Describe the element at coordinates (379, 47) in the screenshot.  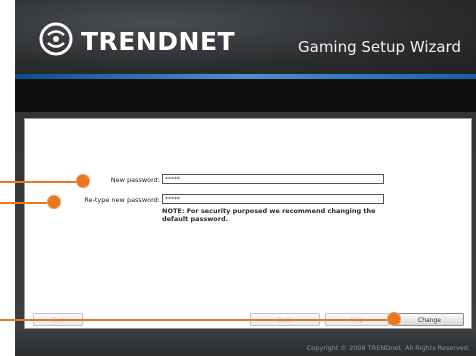
I see `wizard-title: Gaming Setup Wizard` at that location.